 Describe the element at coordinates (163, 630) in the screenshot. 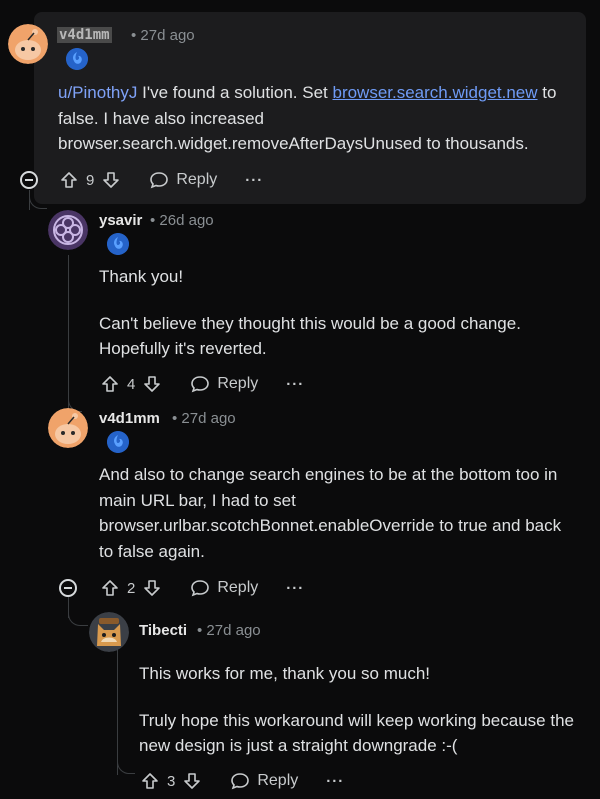

I see `username: Tibecti` at that location.